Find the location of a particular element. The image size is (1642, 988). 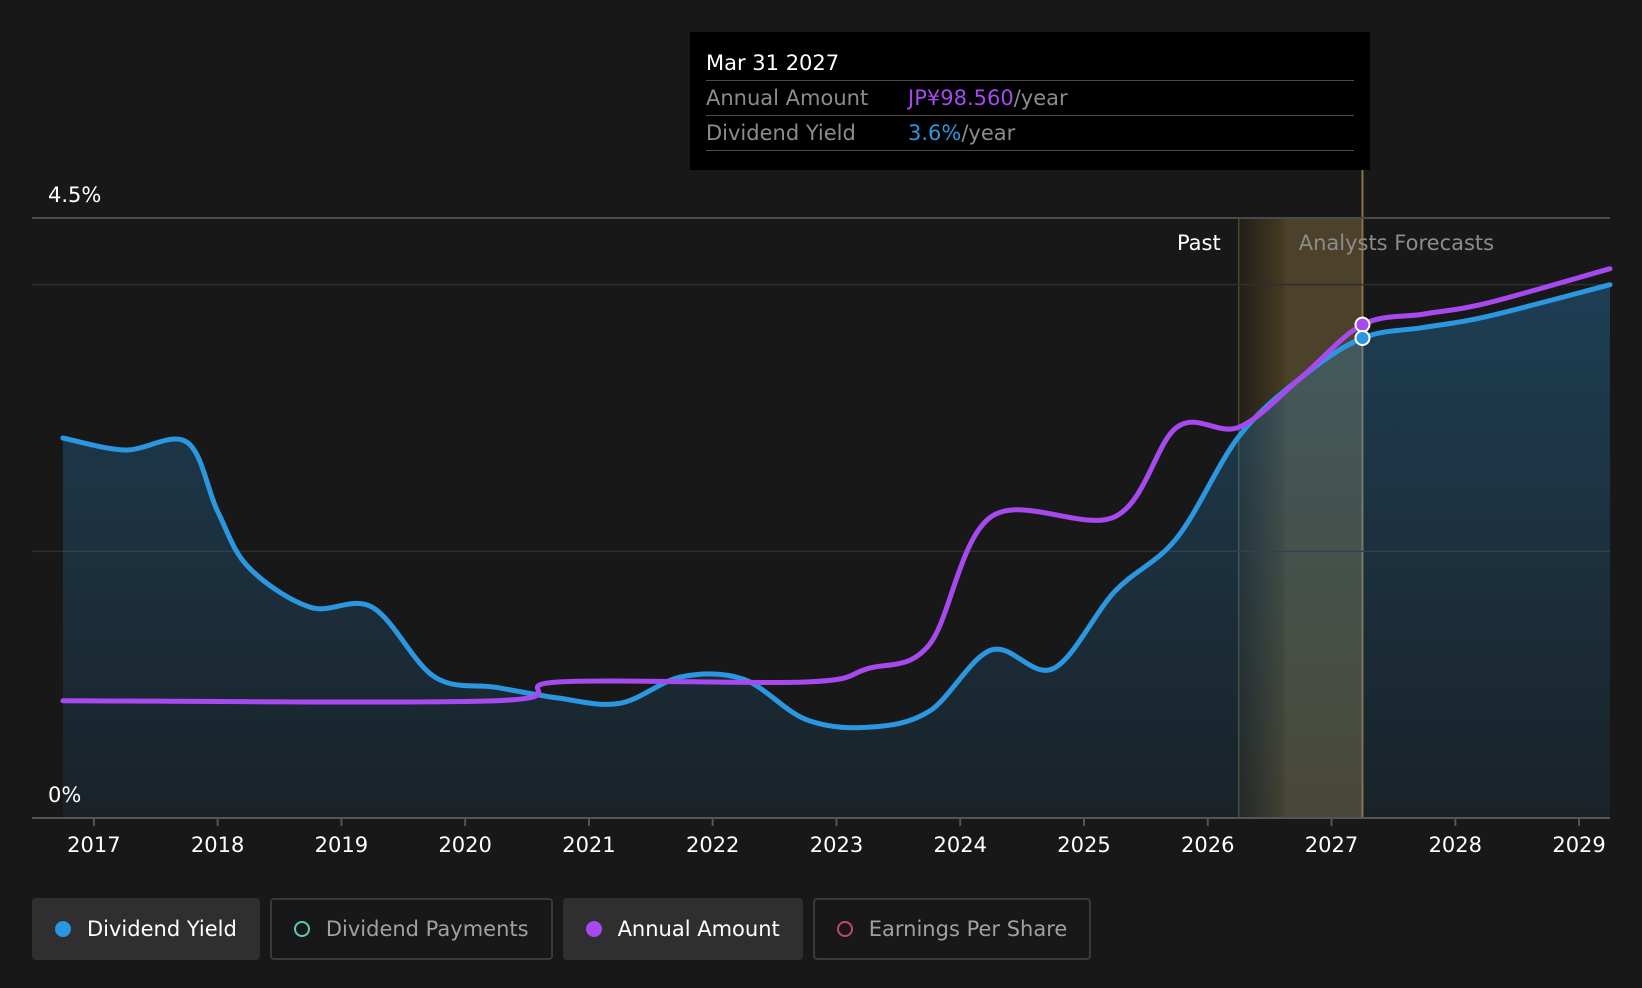

legend-item-dividend-yield: Dividend Yield is located at coordinates (146, 929).